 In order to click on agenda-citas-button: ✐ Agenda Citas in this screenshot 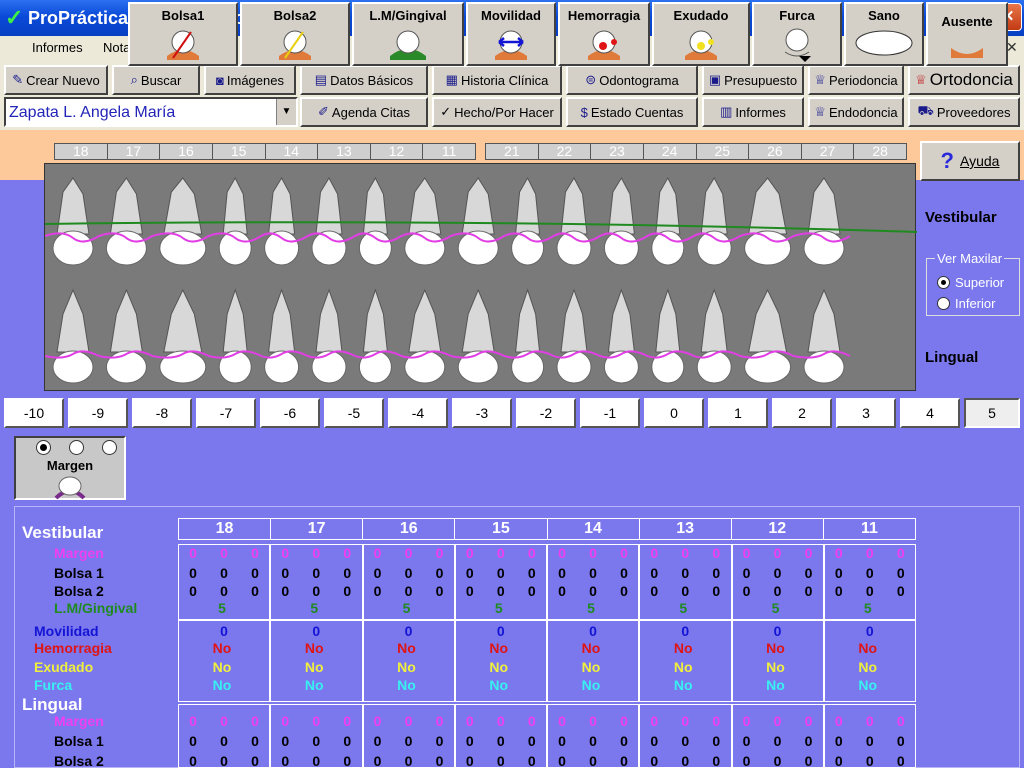, I will do `click(364, 112)`.